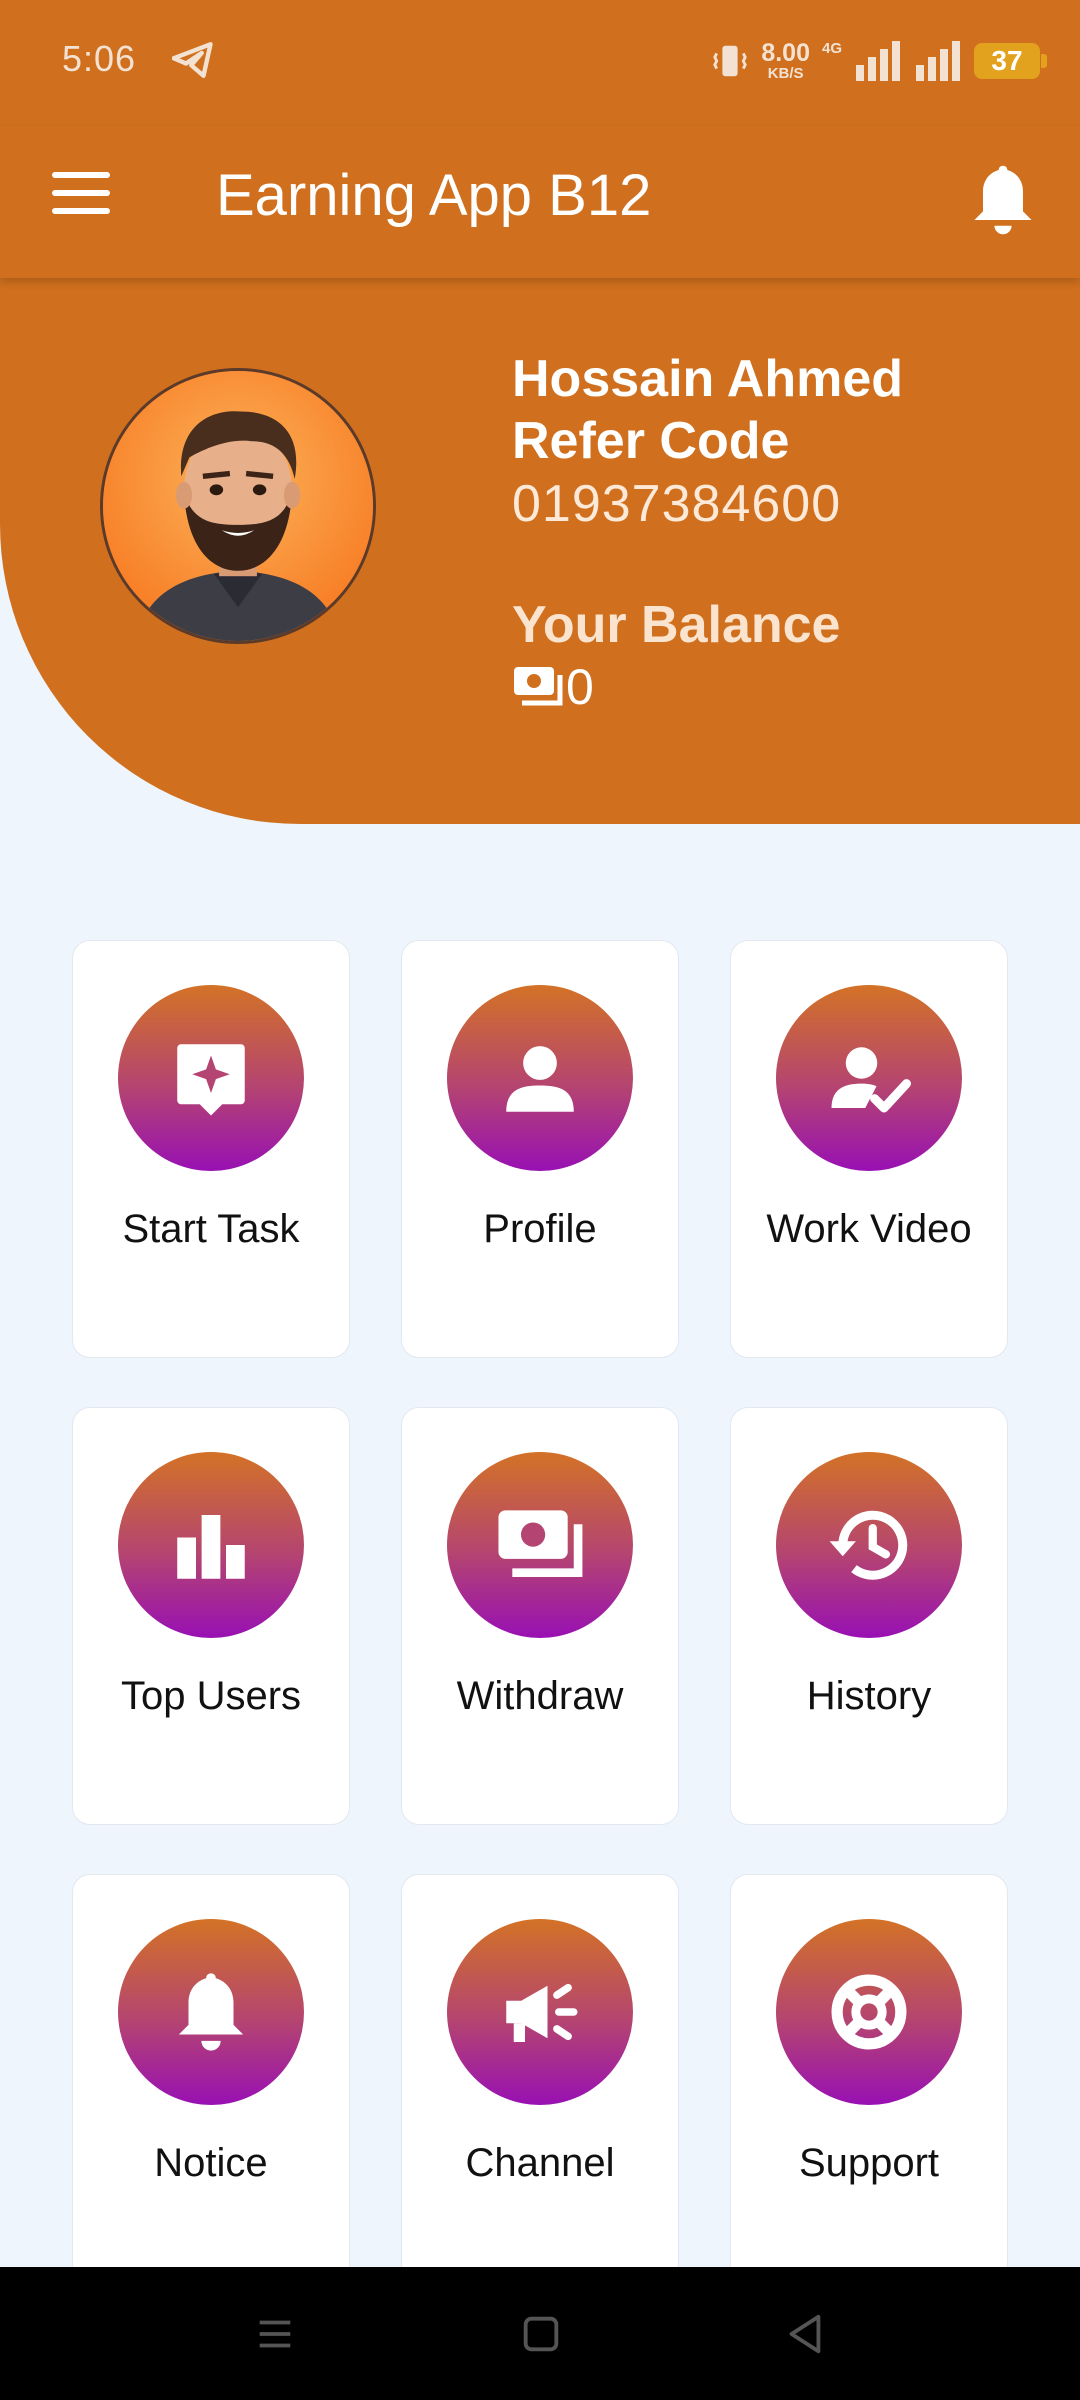 The height and width of the screenshot is (2400, 1080). Describe the element at coordinates (540, 2163) in the screenshot. I see `menu-label: Channel` at that location.